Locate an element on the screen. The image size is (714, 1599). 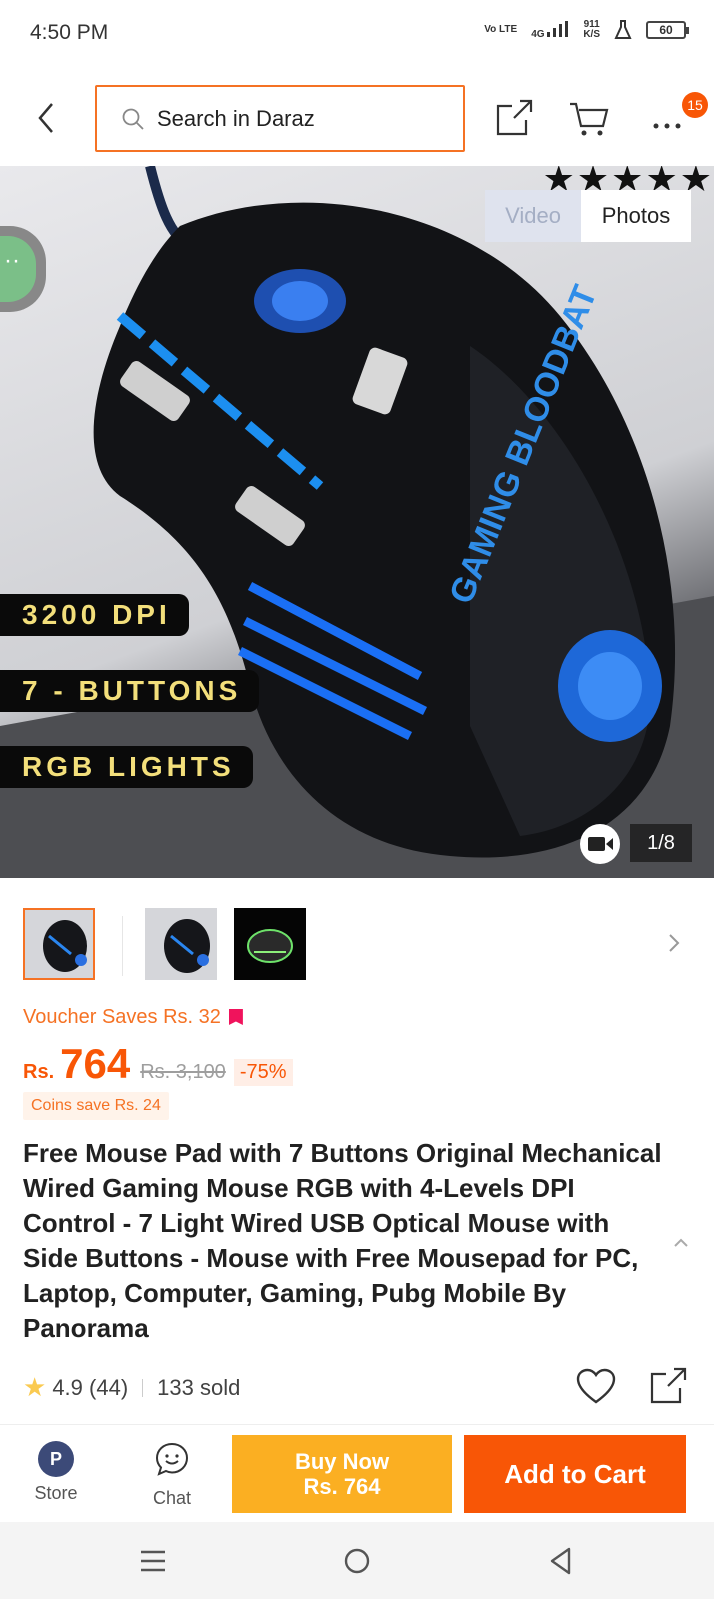
add-to-cart-button: Add to Cart is located at coordinates (575, 1474).